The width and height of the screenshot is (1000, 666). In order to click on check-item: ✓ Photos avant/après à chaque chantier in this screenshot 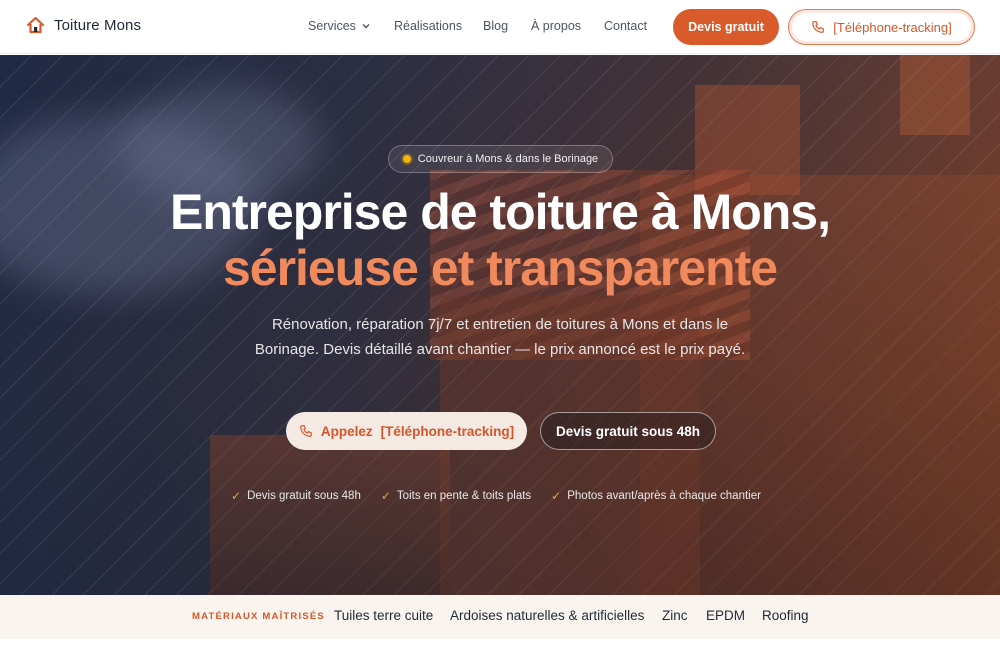, I will do `click(656, 496)`.